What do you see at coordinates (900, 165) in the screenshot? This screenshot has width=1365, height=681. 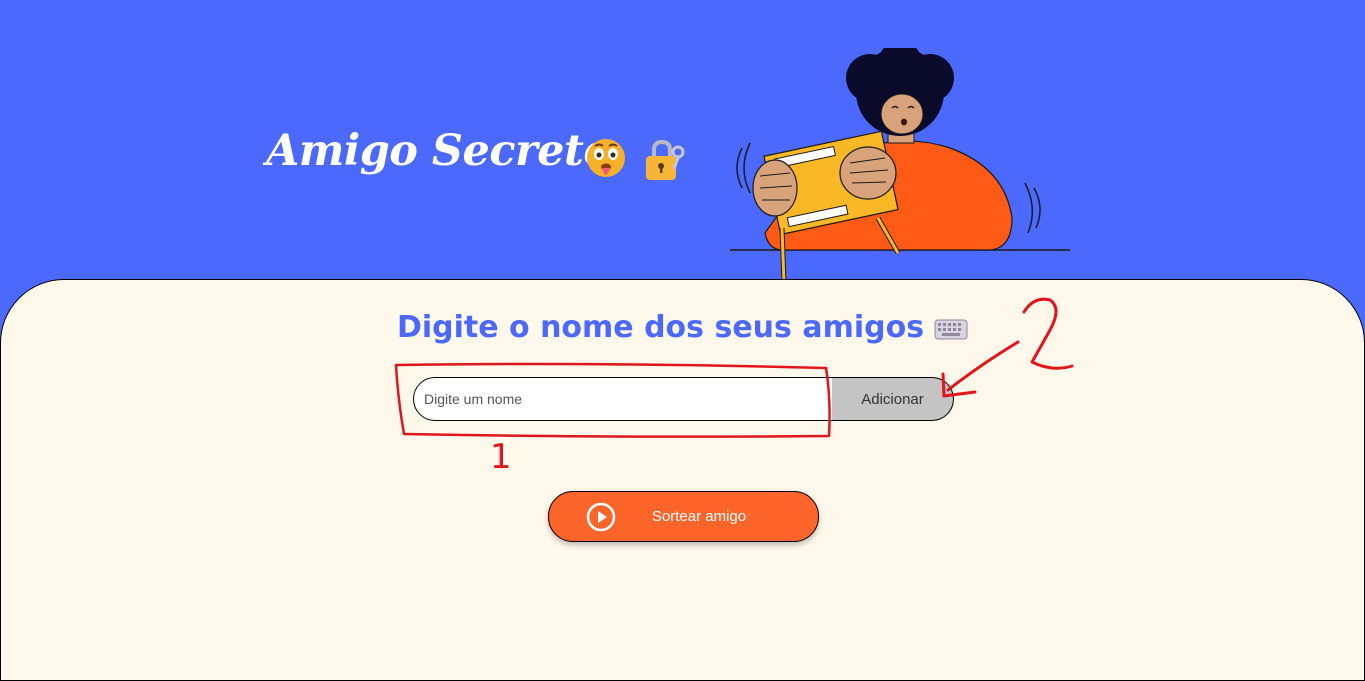 I see `person-with-box-illustration` at bounding box center [900, 165].